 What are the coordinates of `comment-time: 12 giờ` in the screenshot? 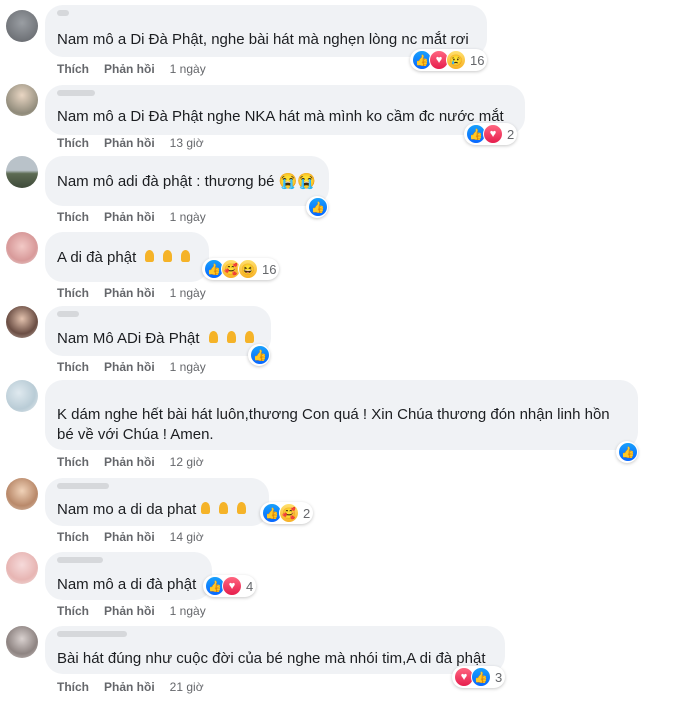 It's located at (187, 462).